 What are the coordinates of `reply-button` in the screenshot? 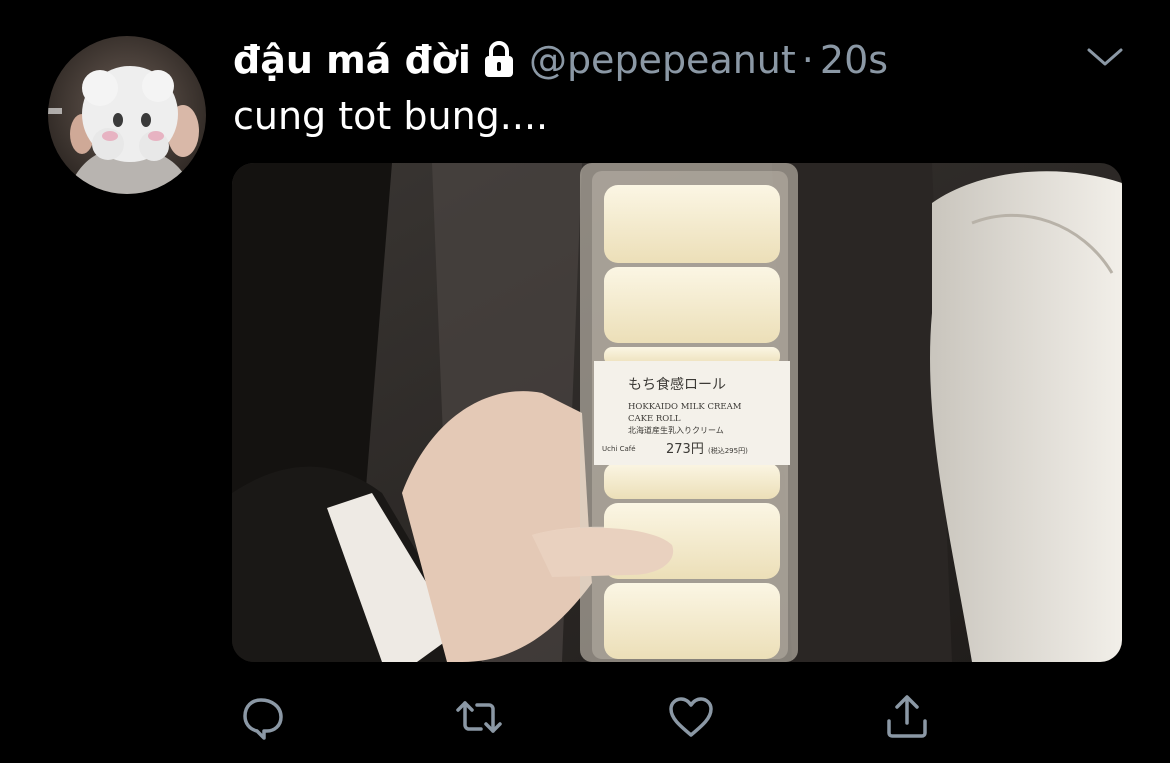 It's located at (263, 717).